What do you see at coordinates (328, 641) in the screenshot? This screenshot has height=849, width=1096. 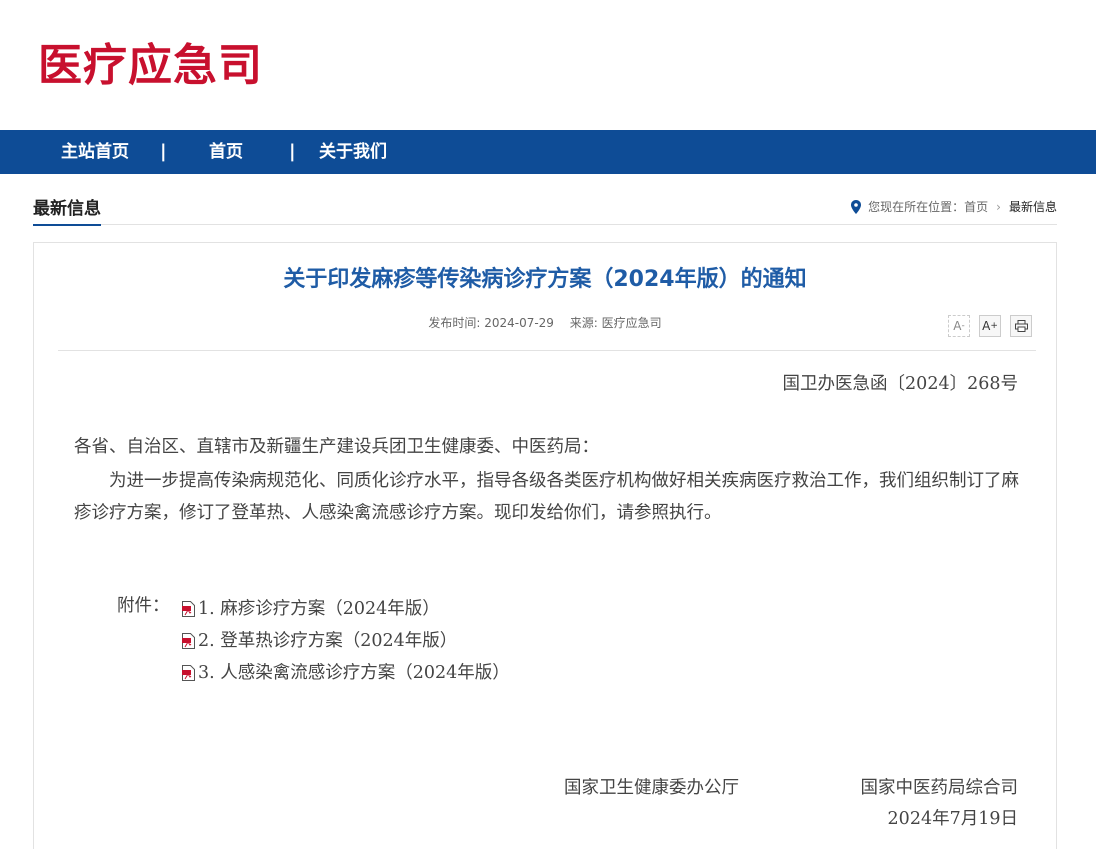 I see `attachment-title: 2. 登革热诊疗方案（2024年版）` at bounding box center [328, 641].